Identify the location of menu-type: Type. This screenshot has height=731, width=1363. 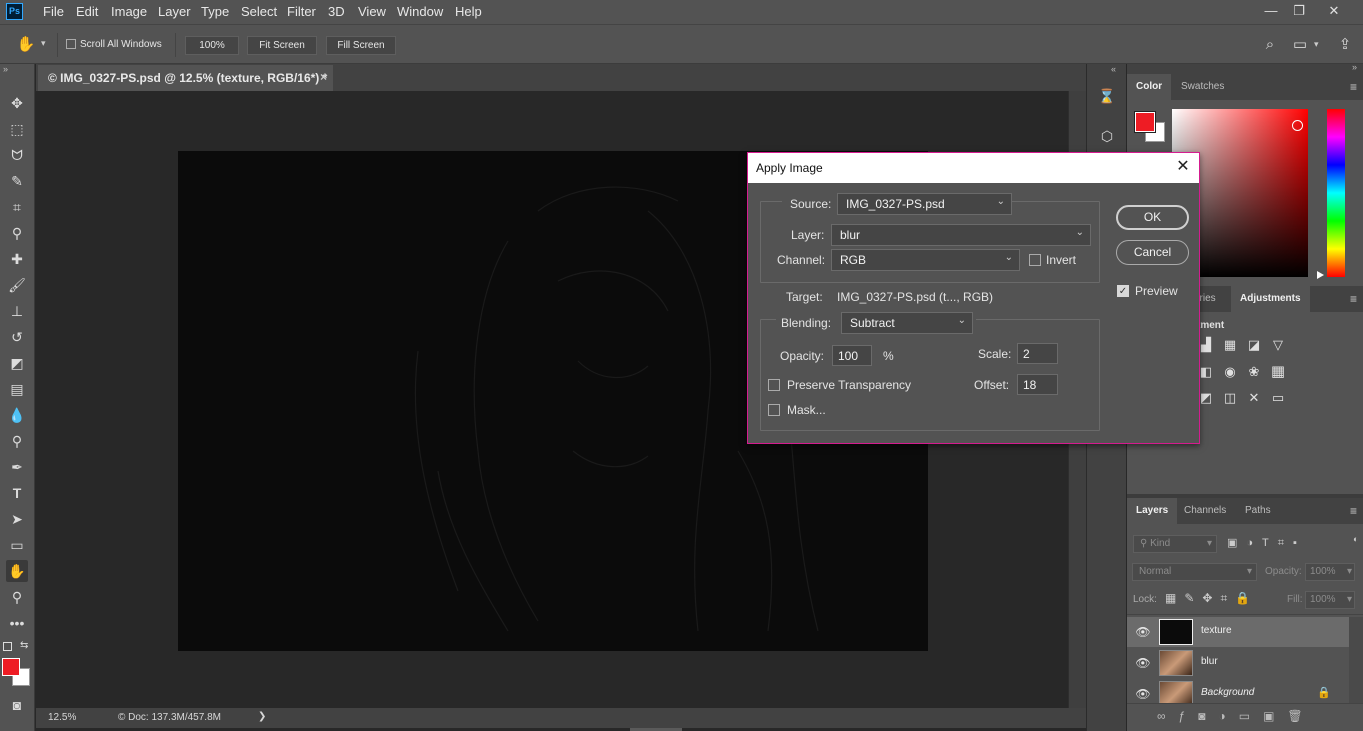
(215, 11).